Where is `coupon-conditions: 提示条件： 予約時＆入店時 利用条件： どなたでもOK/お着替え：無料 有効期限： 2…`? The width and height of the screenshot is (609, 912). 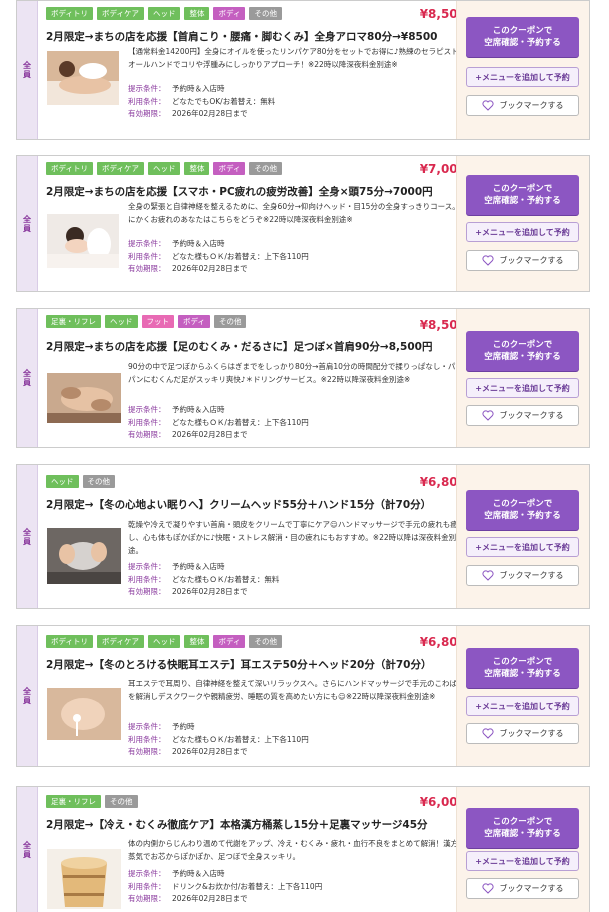
coupon-conditions: 提示条件： 予約時＆入店時 利用条件： どなたでもOK/お着替え：無料 有効期限： 2… is located at coordinates (202, 101).